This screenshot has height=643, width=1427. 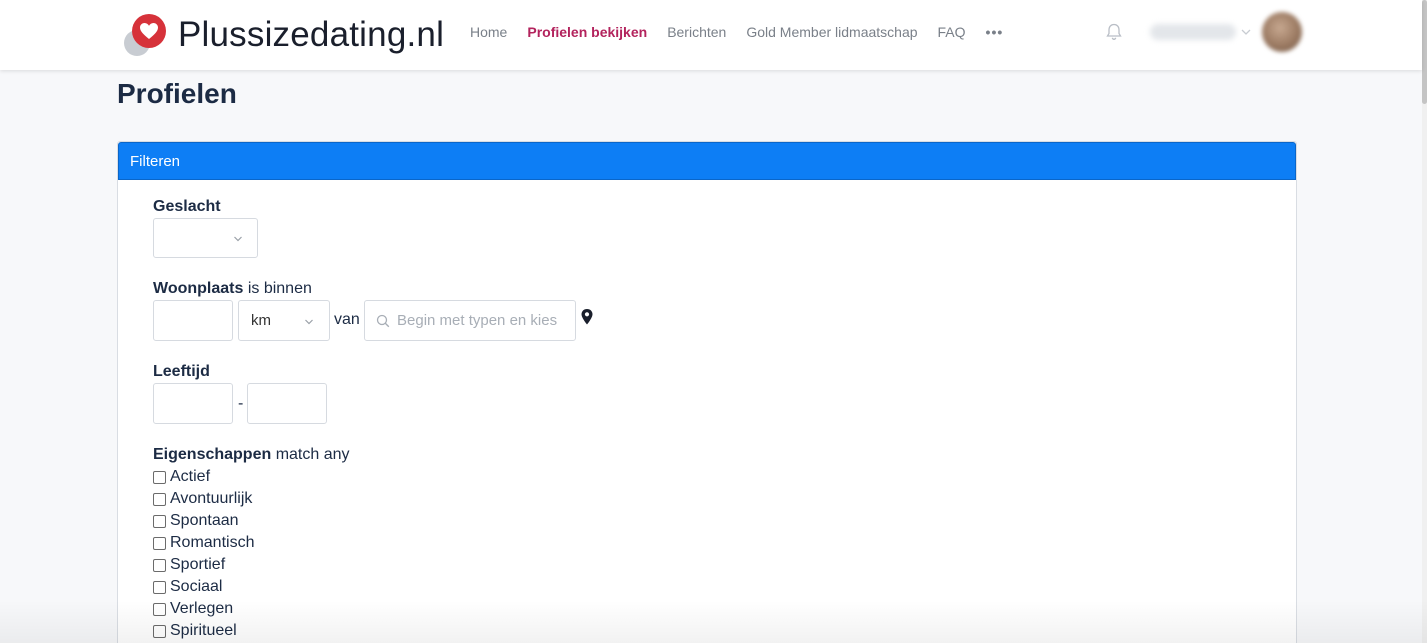 I want to click on age-min-input, so click(x=193, y=403).